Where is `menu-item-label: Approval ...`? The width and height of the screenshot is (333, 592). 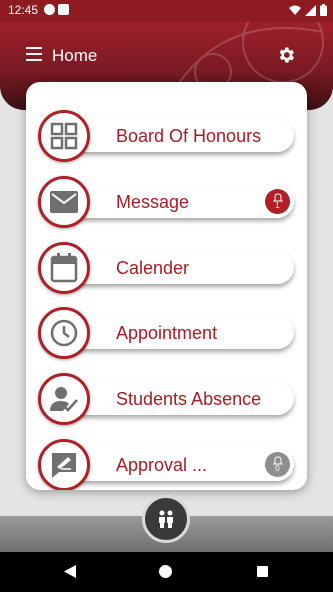 menu-item-label: Approval ... is located at coordinates (162, 465).